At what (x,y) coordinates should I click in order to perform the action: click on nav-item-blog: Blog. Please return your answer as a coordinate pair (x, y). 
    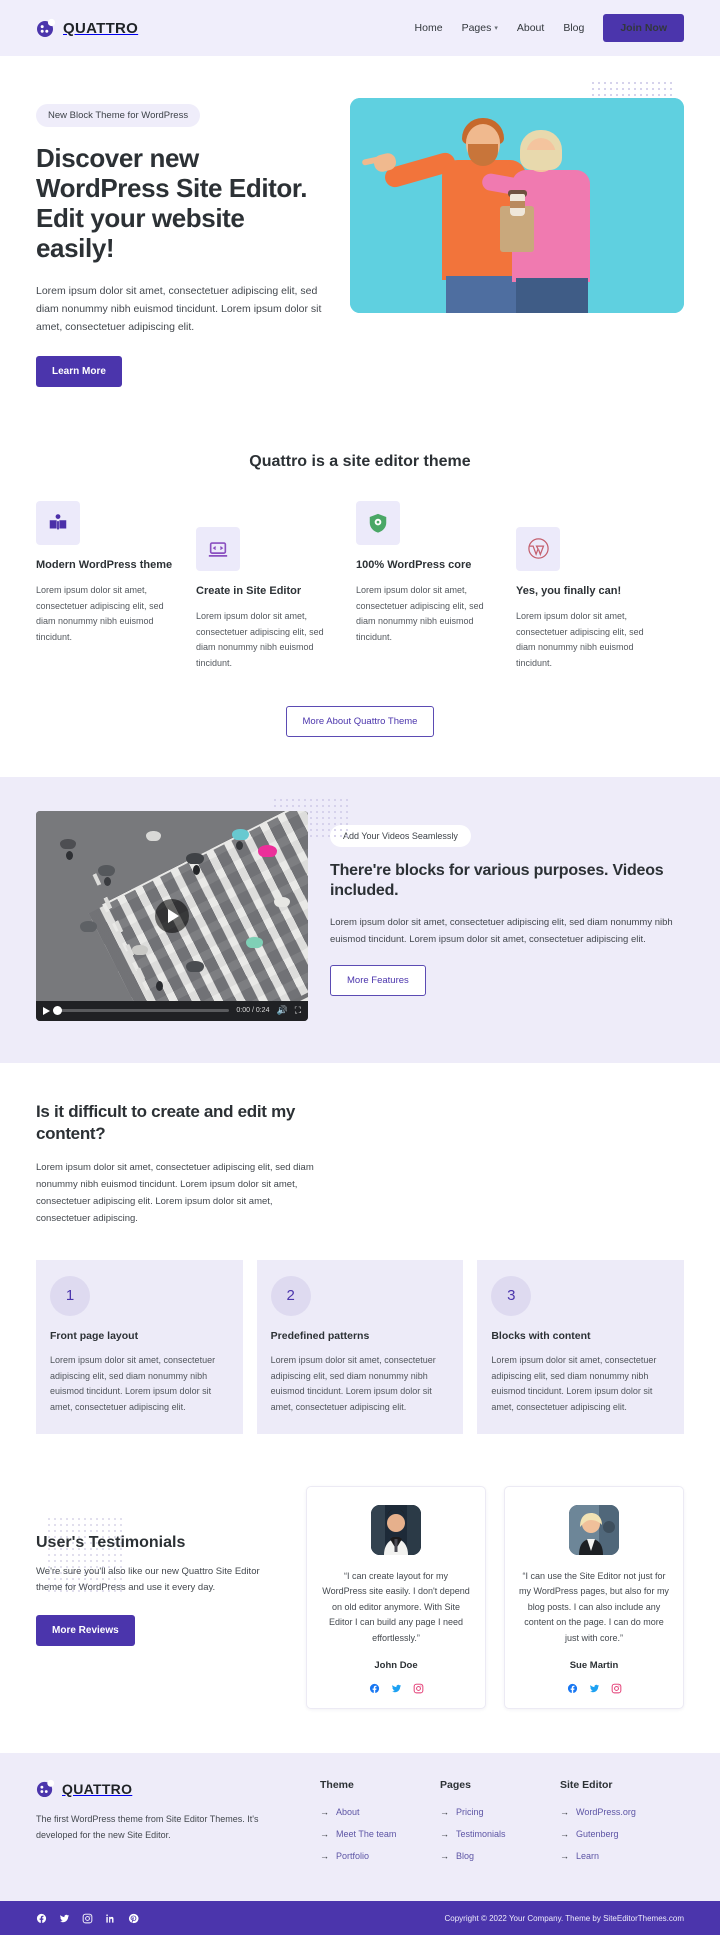
    Looking at the image, I should click on (573, 28).